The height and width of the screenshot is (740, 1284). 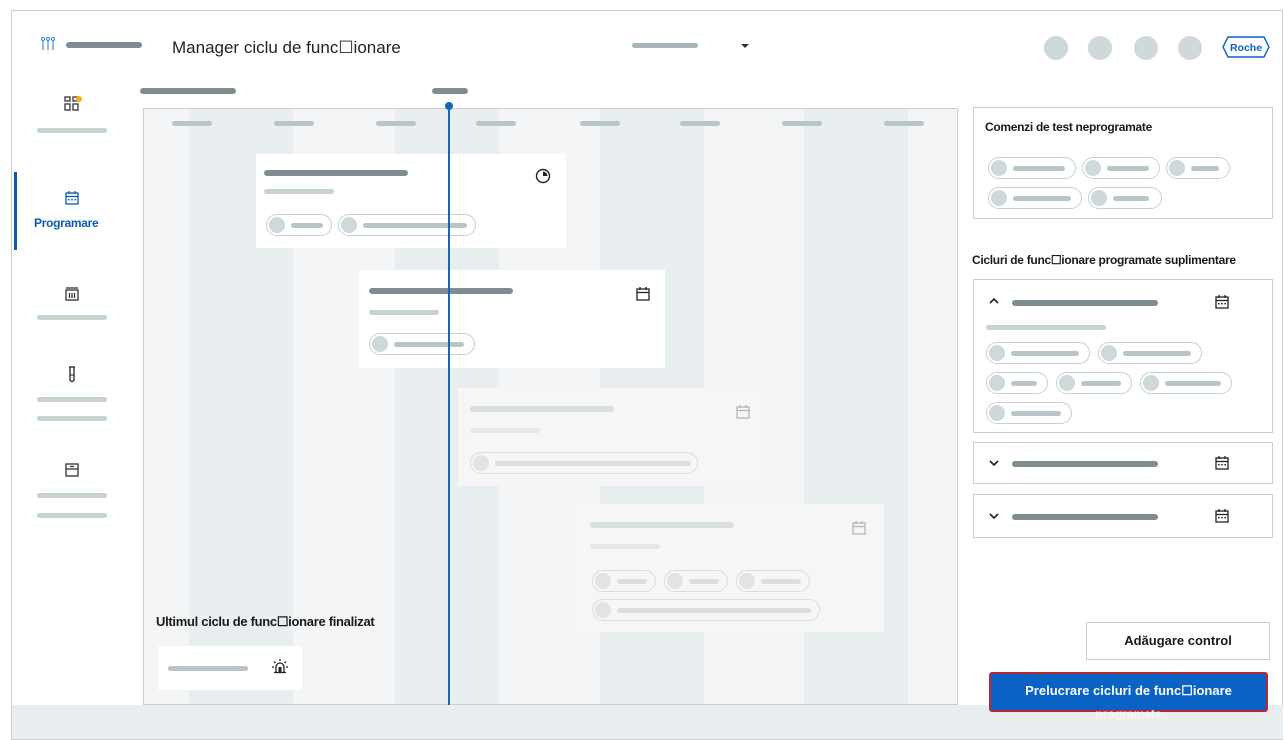 I want to click on current-time-line, so click(x=449, y=405).